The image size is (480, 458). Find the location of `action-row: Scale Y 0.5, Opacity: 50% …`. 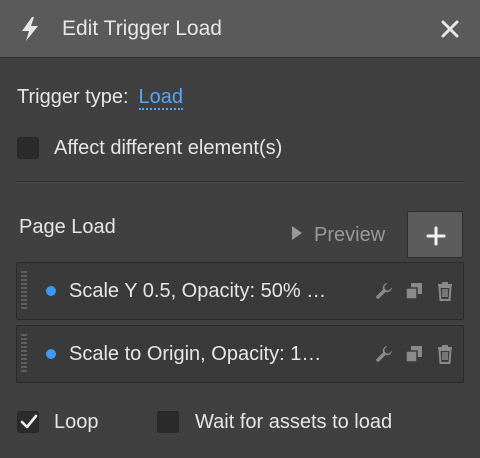

action-row: Scale Y 0.5, Opacity: 50% … is located at coordinates (240, 291).